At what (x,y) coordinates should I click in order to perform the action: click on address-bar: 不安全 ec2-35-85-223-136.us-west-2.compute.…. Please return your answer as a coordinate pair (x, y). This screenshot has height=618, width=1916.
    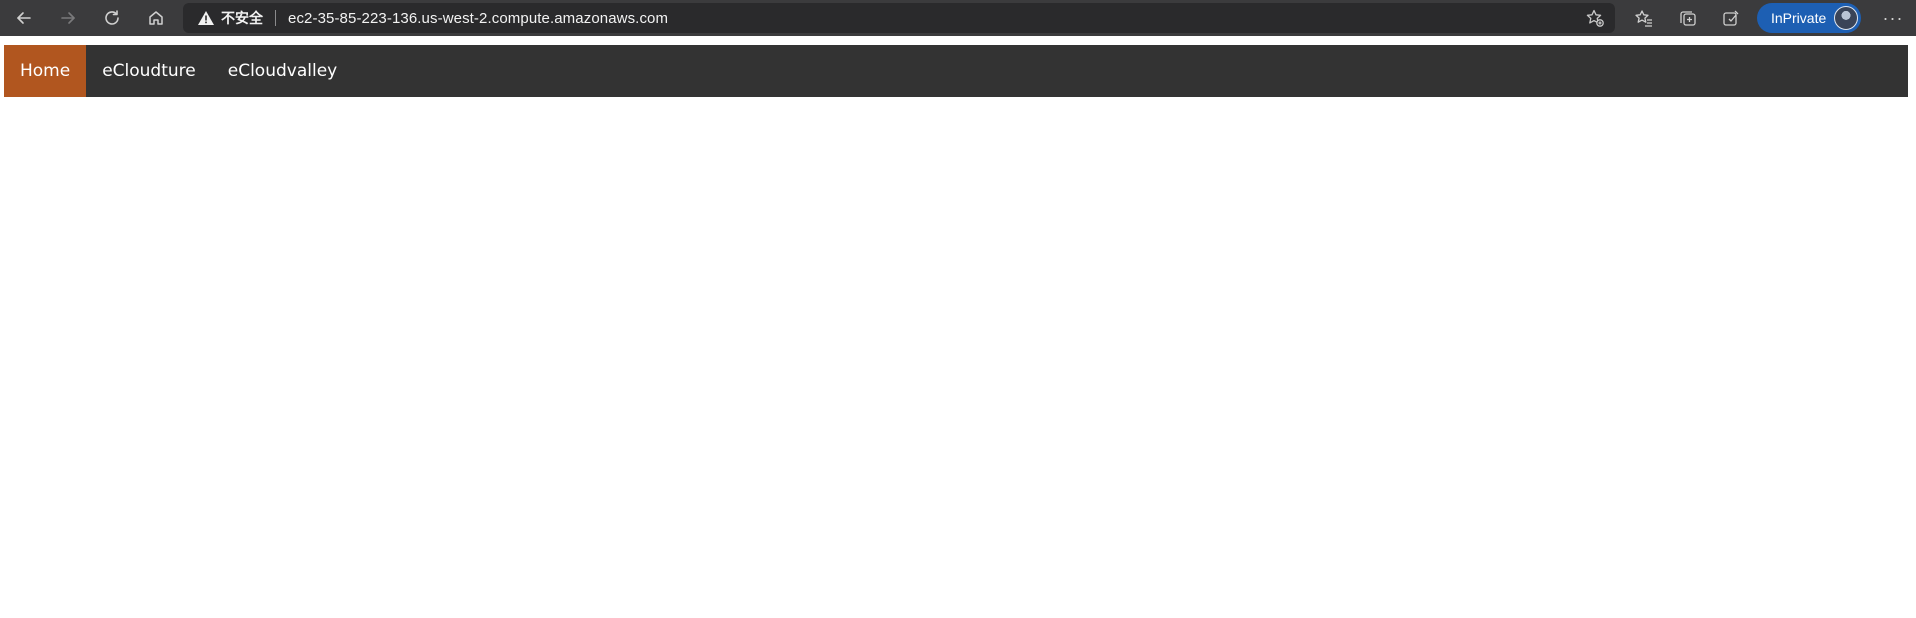
    Looking at the image, I should click on (899, 18).